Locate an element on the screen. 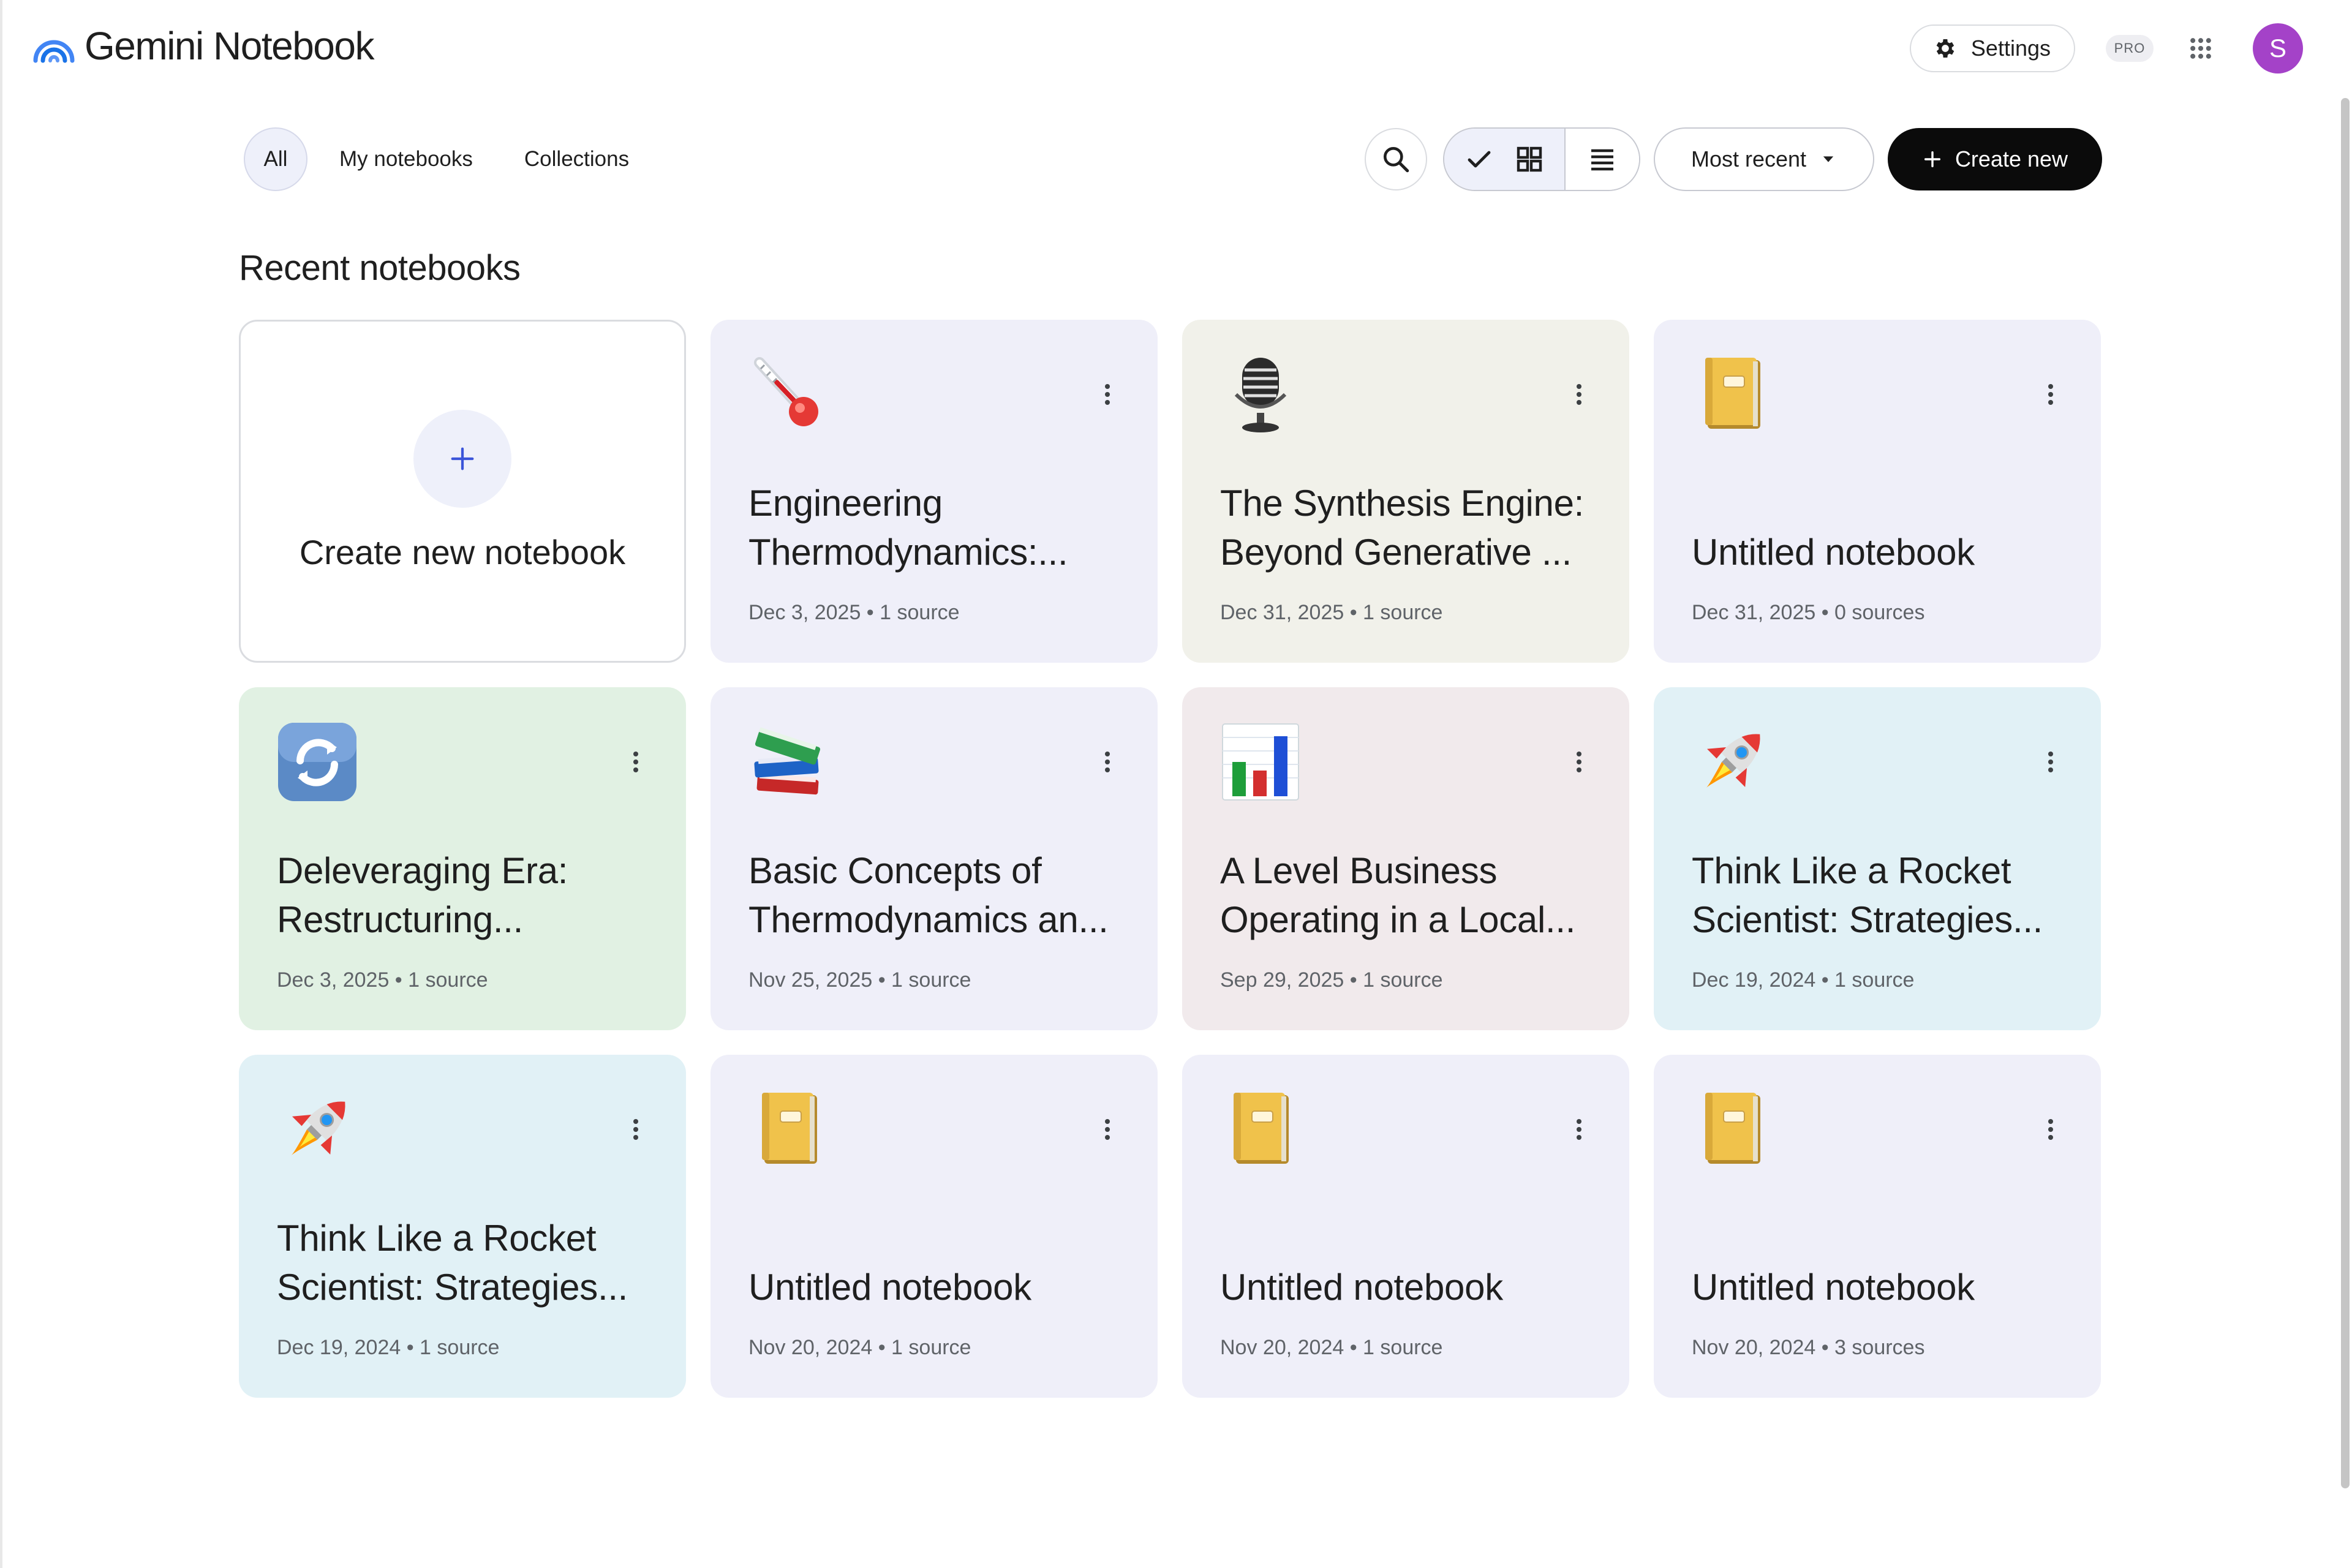 This screenshot has width=2352, height=1568. notebook-meta: Dec 31, 2025 • 0 sources is located at coordinates (1808, 612).